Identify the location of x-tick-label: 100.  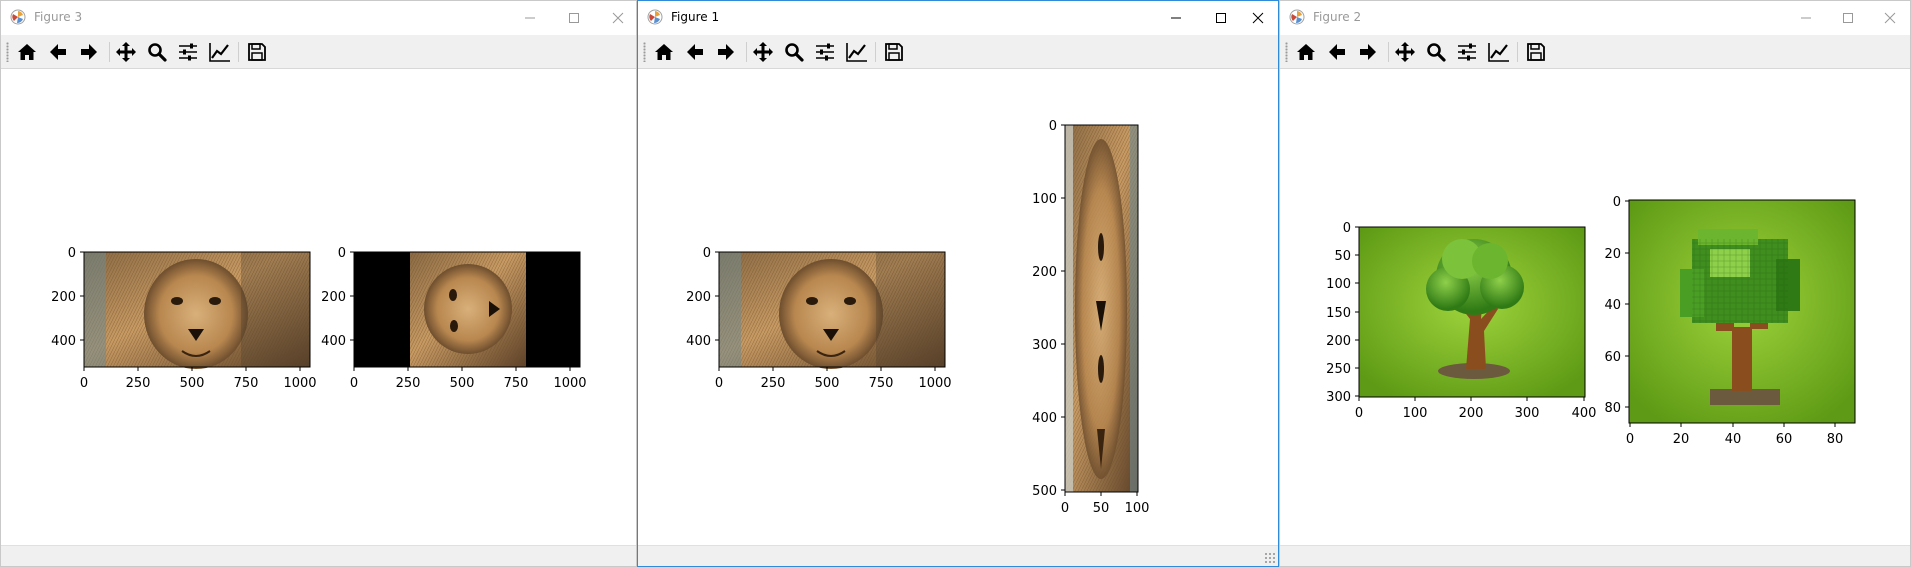
(1415, 413).